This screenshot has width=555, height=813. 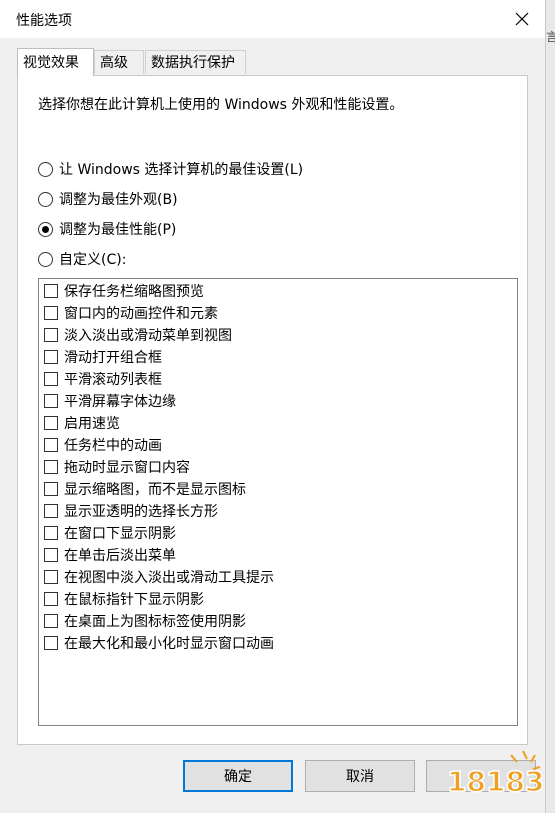 I want to click on cancel-button: 取消, so click(x=360, y=776).